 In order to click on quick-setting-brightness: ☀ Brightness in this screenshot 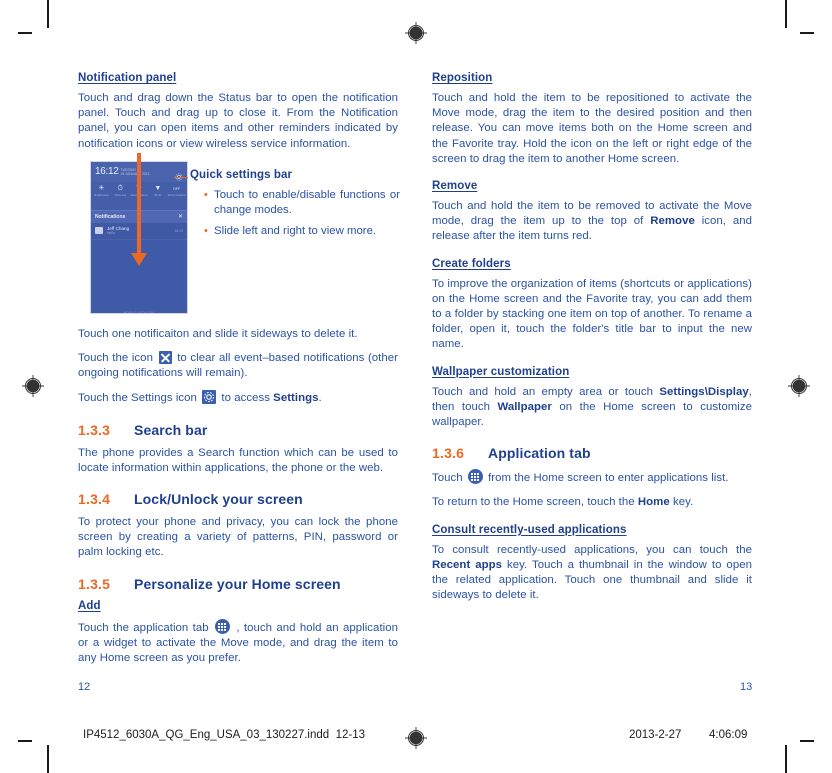, I will do `click(101, 197)`.